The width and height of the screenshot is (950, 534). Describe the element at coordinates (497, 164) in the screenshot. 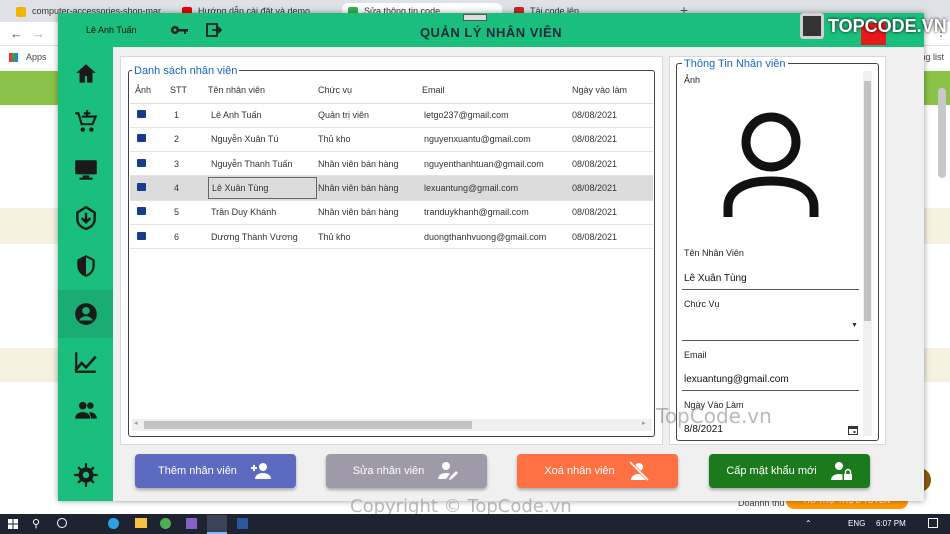

I see `email-cell: nguyenthanhtuan@gmail.com` at that location.